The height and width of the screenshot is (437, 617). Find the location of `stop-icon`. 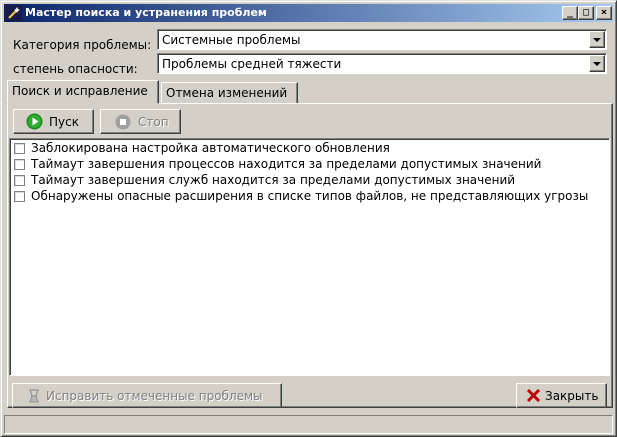

stop-icon is located at coordinates (123, 122).